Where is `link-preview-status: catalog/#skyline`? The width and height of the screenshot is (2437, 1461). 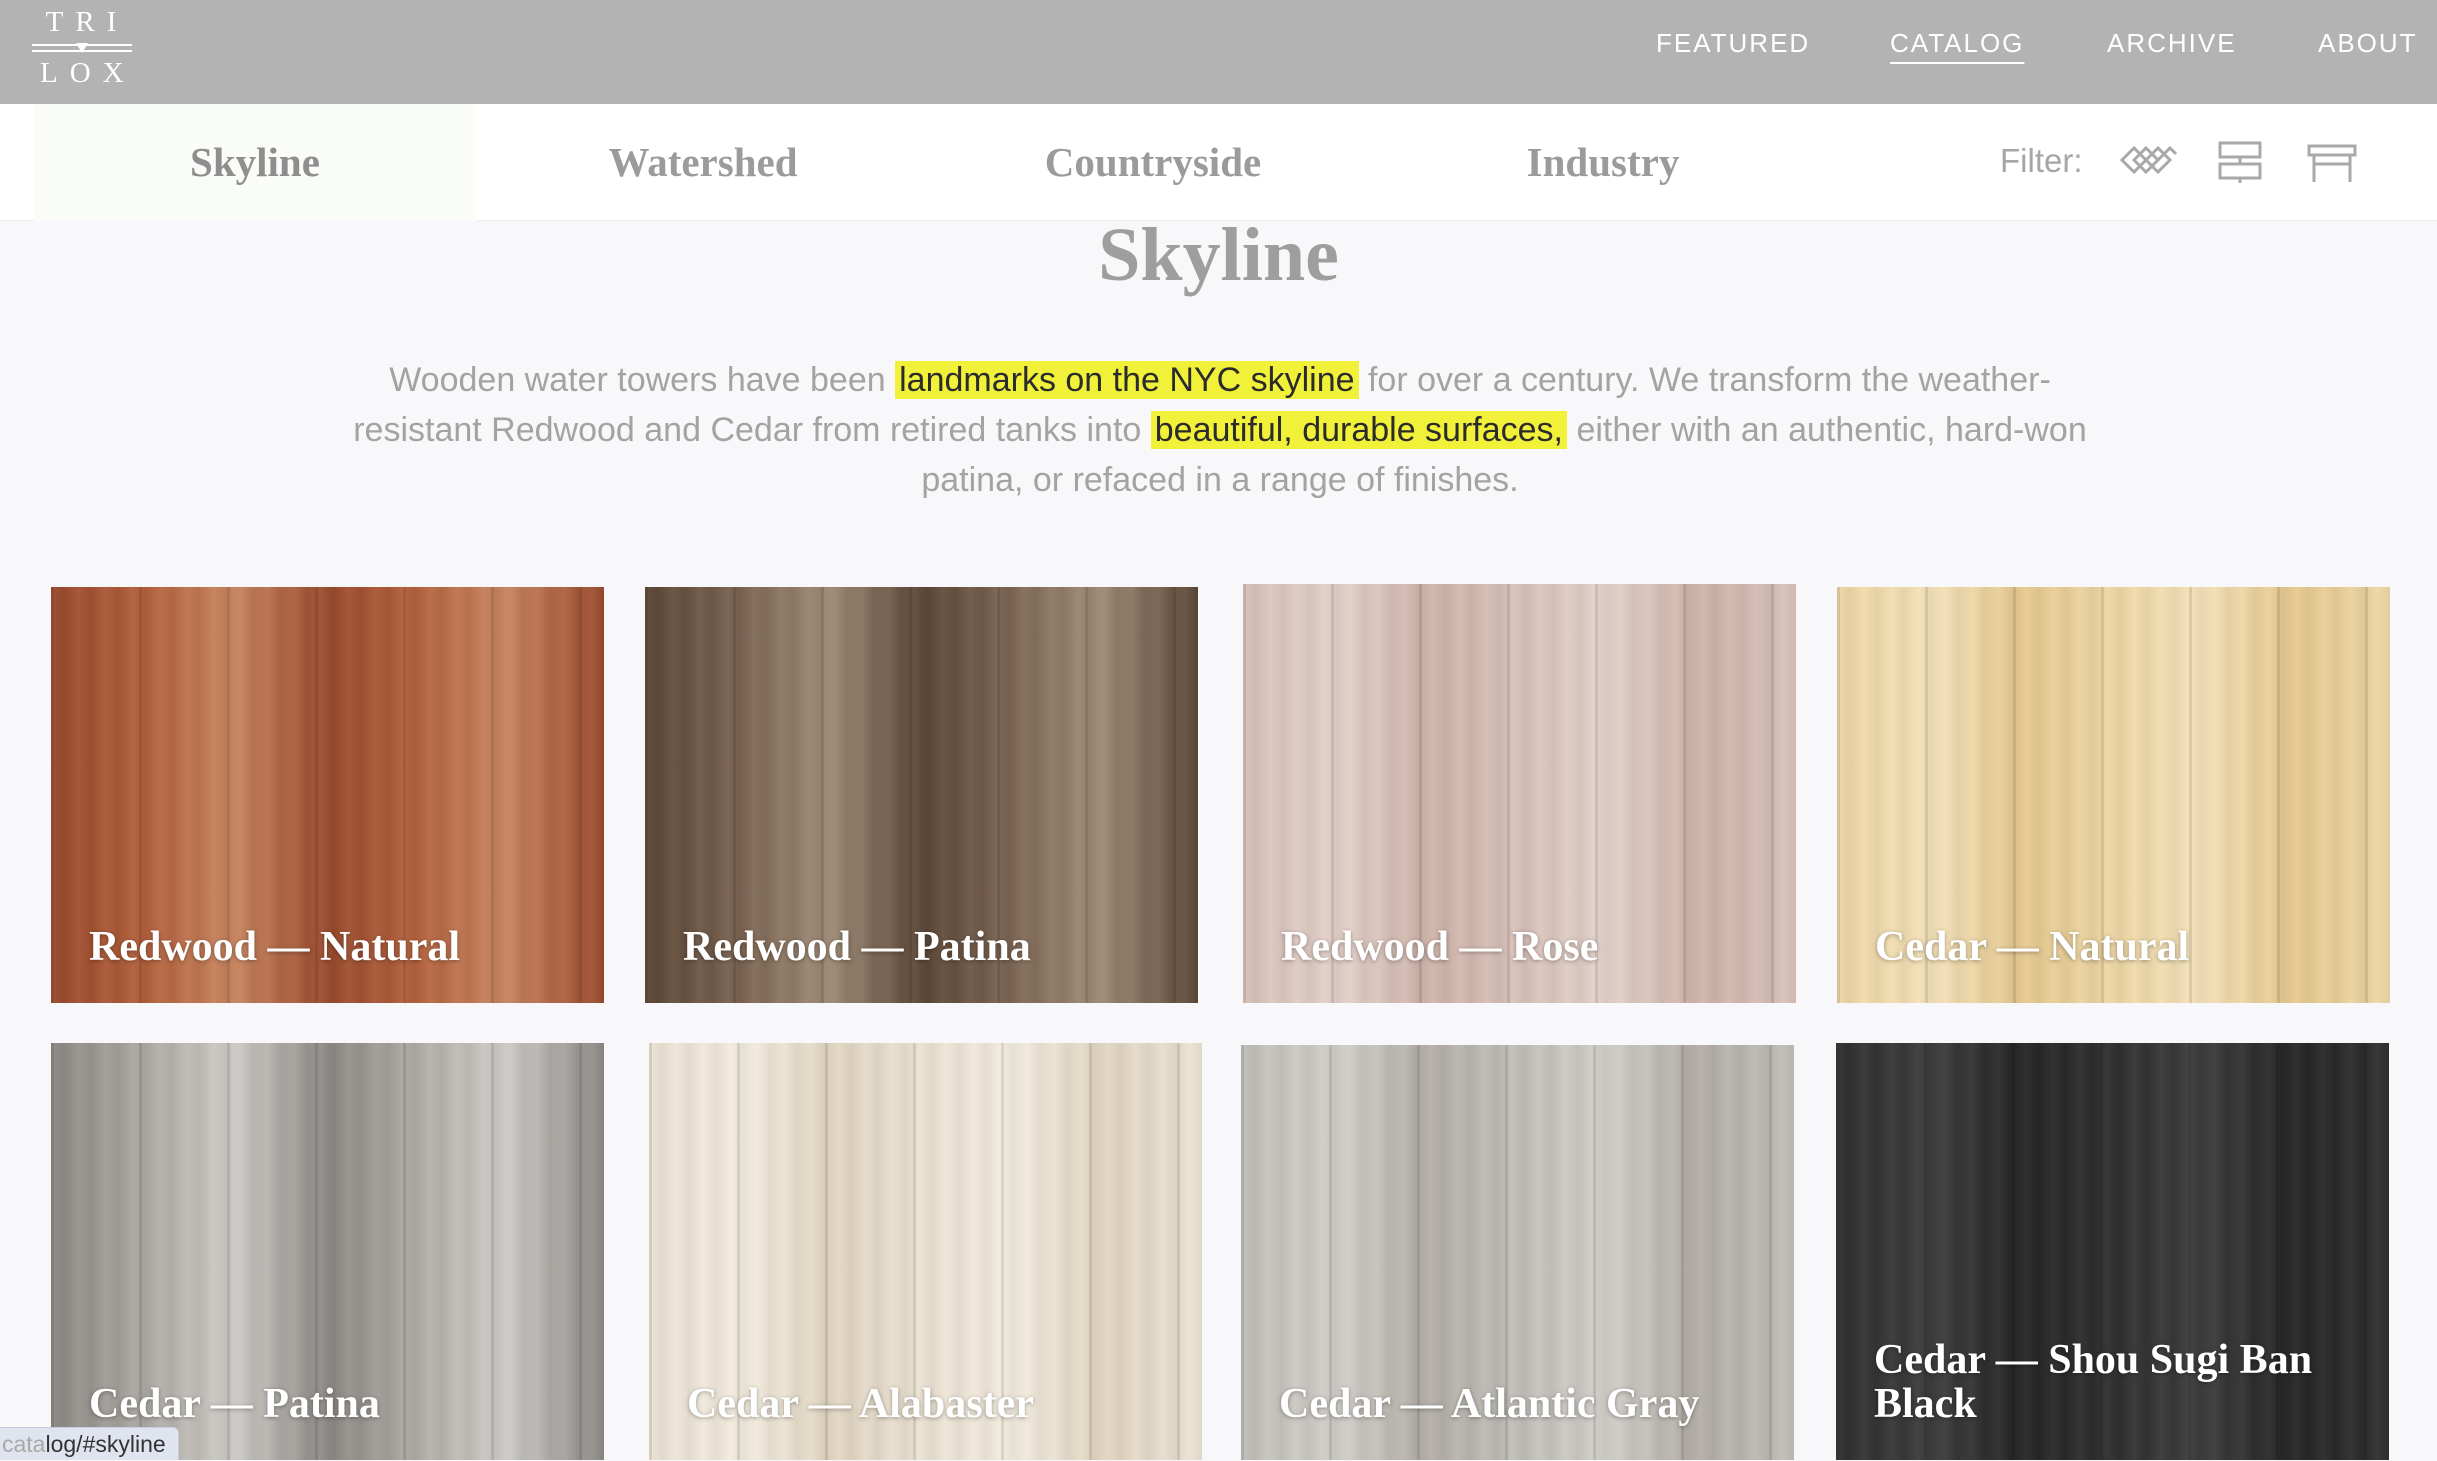 link-preview-status: catalog/#skyline is located at coordinates (89, 1443).